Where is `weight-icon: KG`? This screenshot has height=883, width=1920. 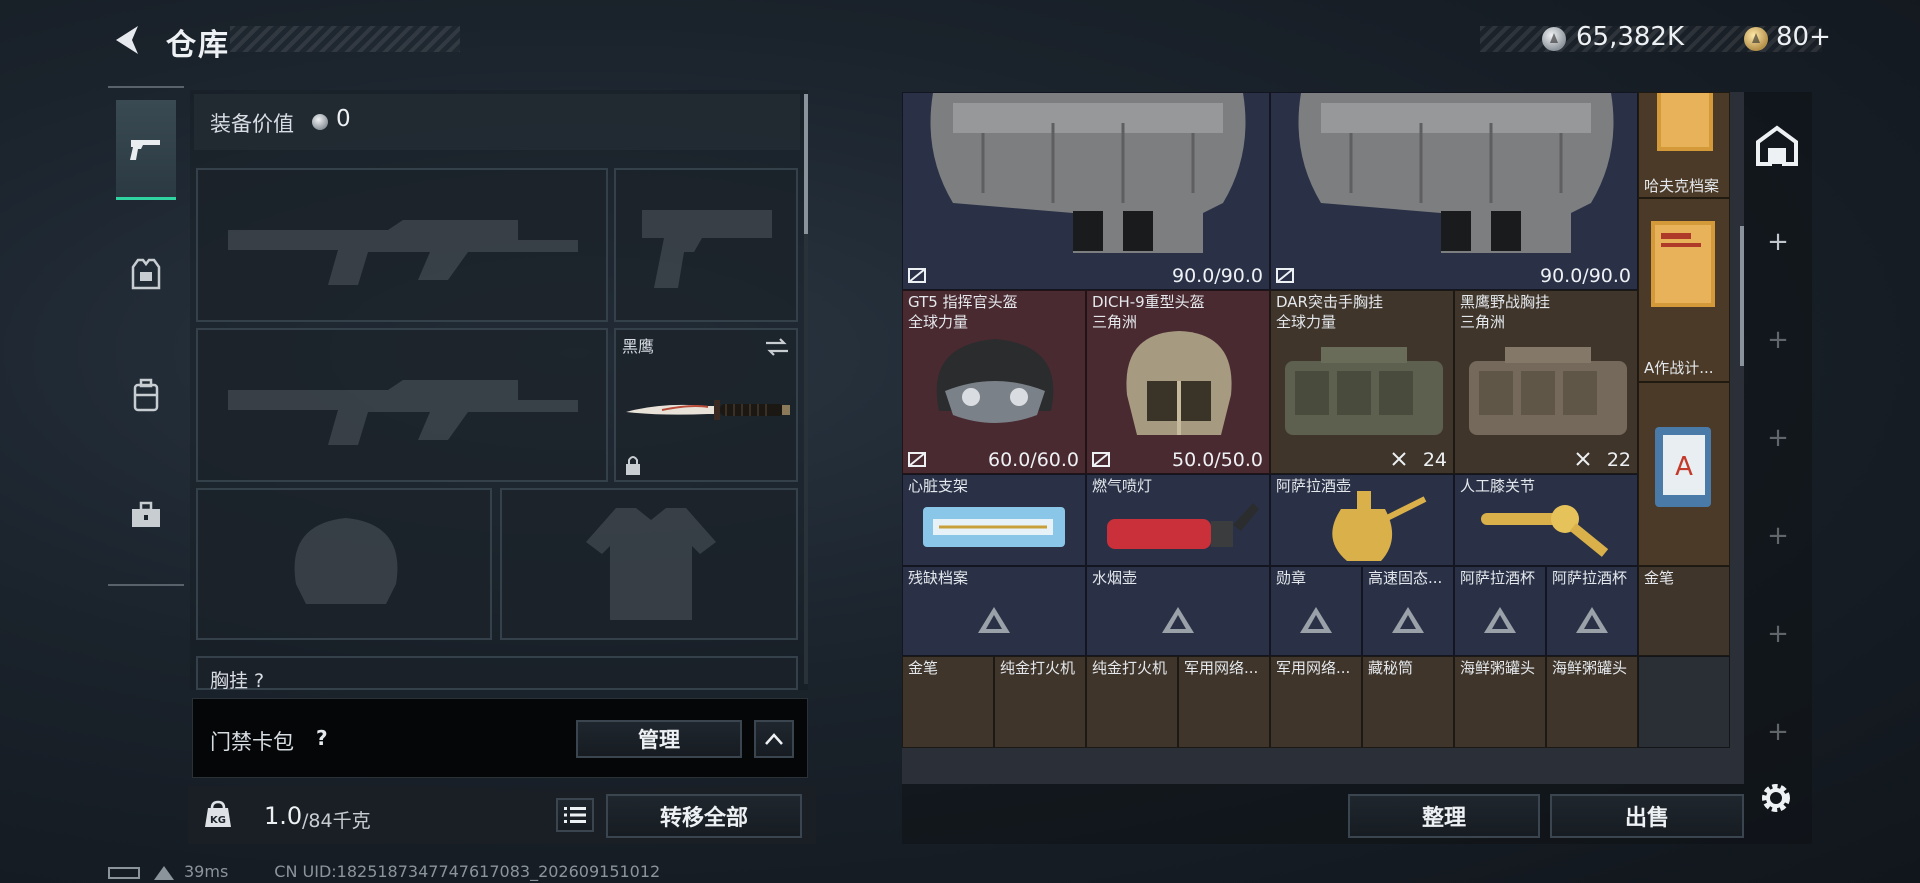
weight-icon: KG is located at coordinates (218, 813).